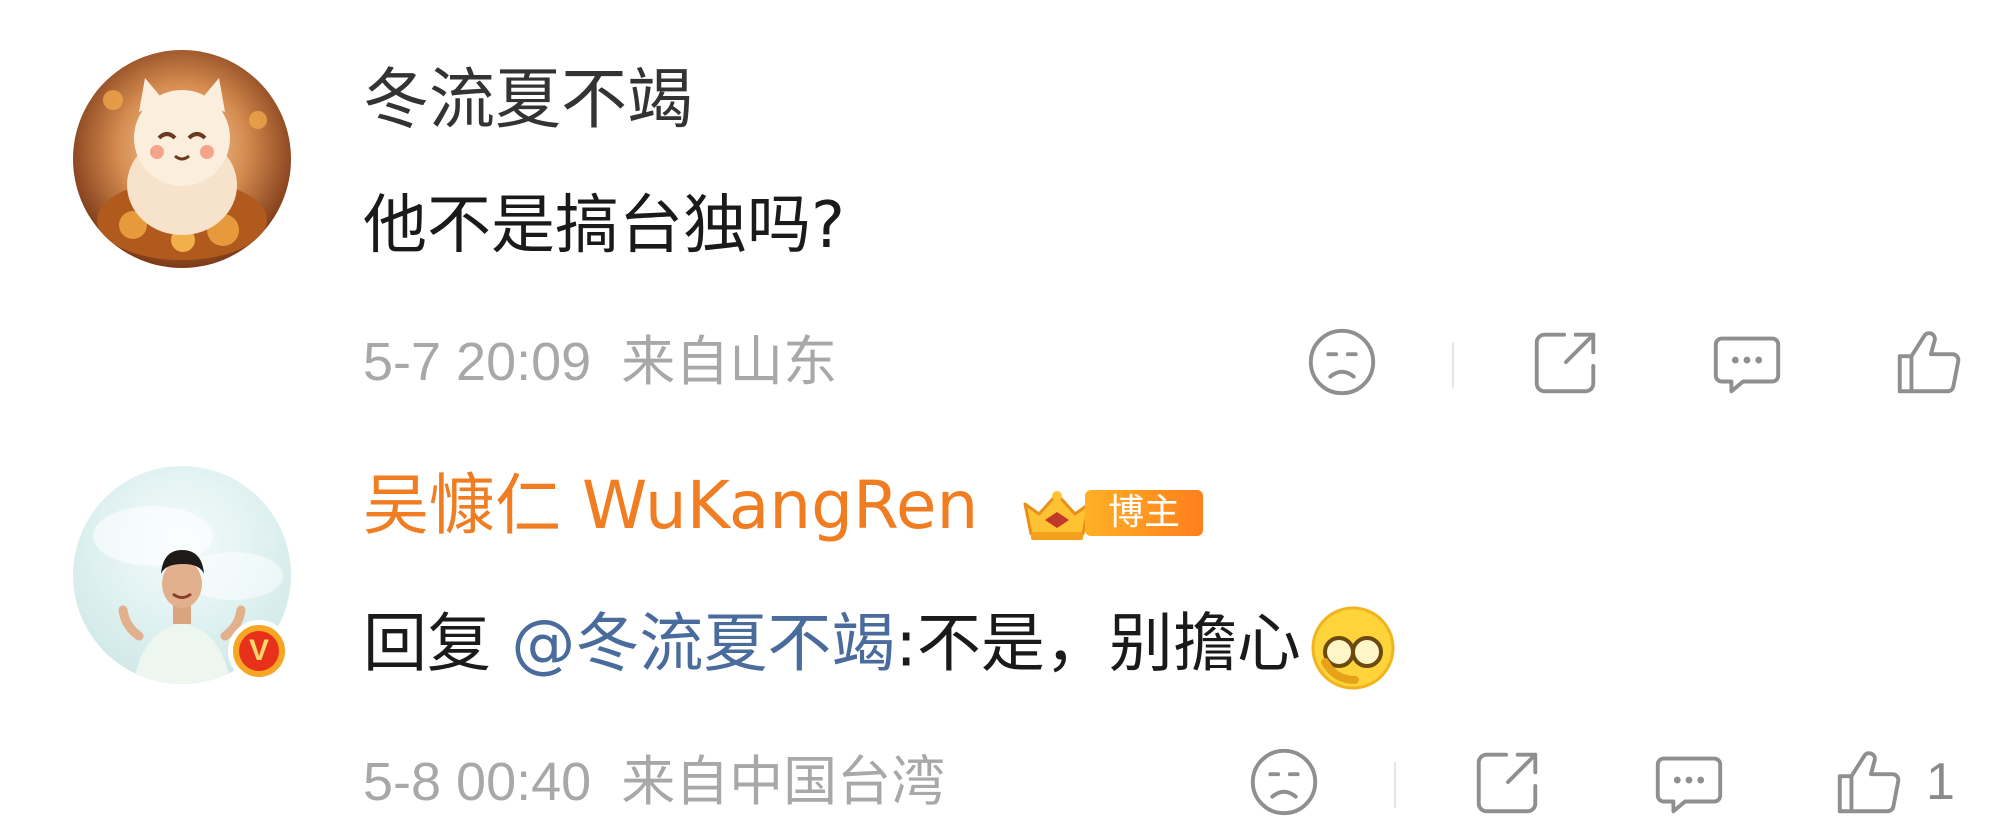 This screenshot has width=2000, height=837. Describe the element at coordinates (783, 781) in the screenshot. I see `comment-location: 来自中国台湾` at that location.